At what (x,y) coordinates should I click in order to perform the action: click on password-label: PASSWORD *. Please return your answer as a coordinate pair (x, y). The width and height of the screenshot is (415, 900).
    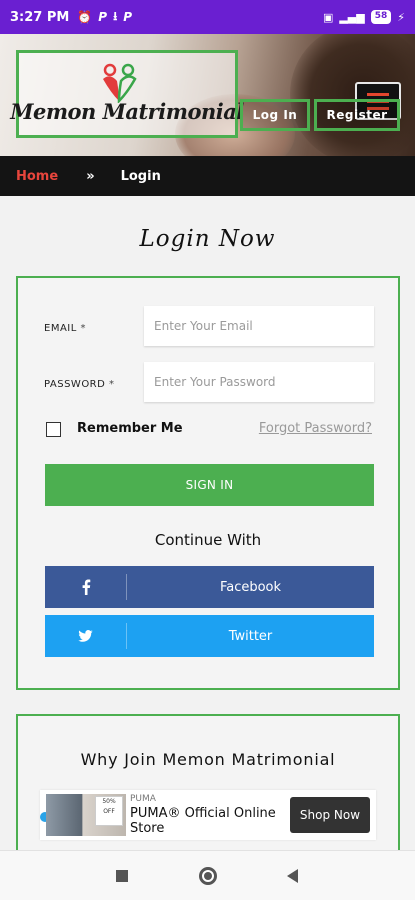
    Looking at the image, I should click on (79, 384).